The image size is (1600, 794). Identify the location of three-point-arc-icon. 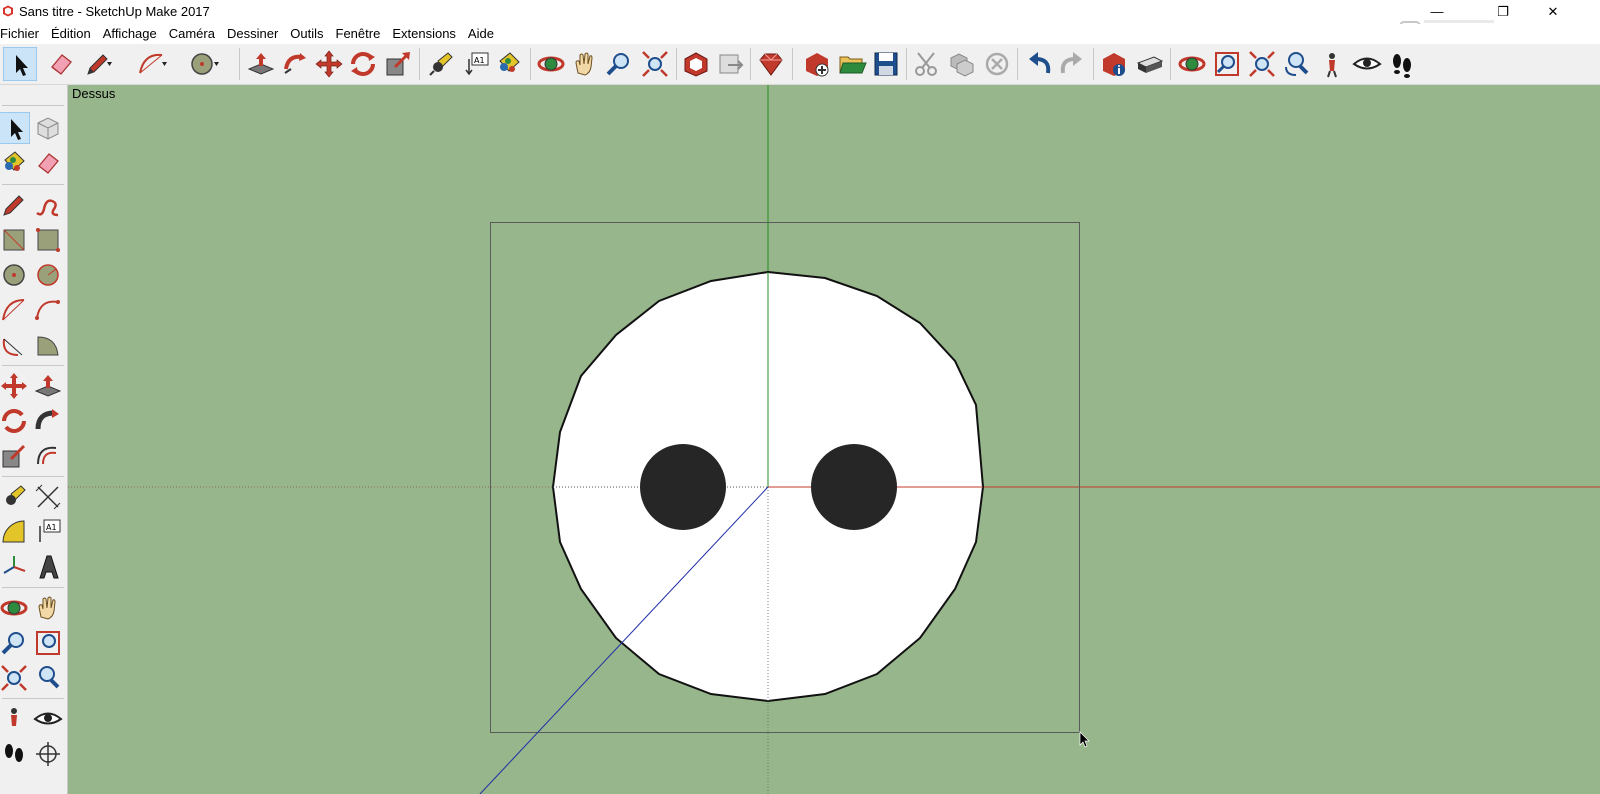
(12, 347).